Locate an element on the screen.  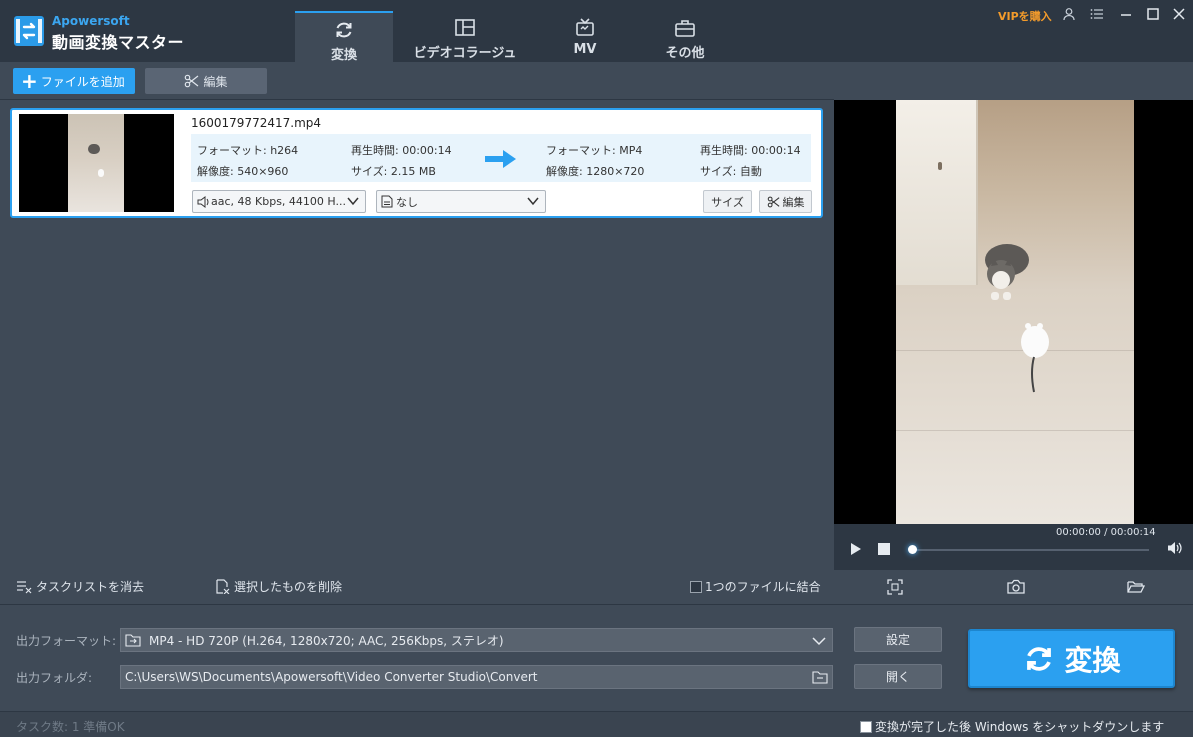
tab-others: その他 is located at coordinates (685, 36).